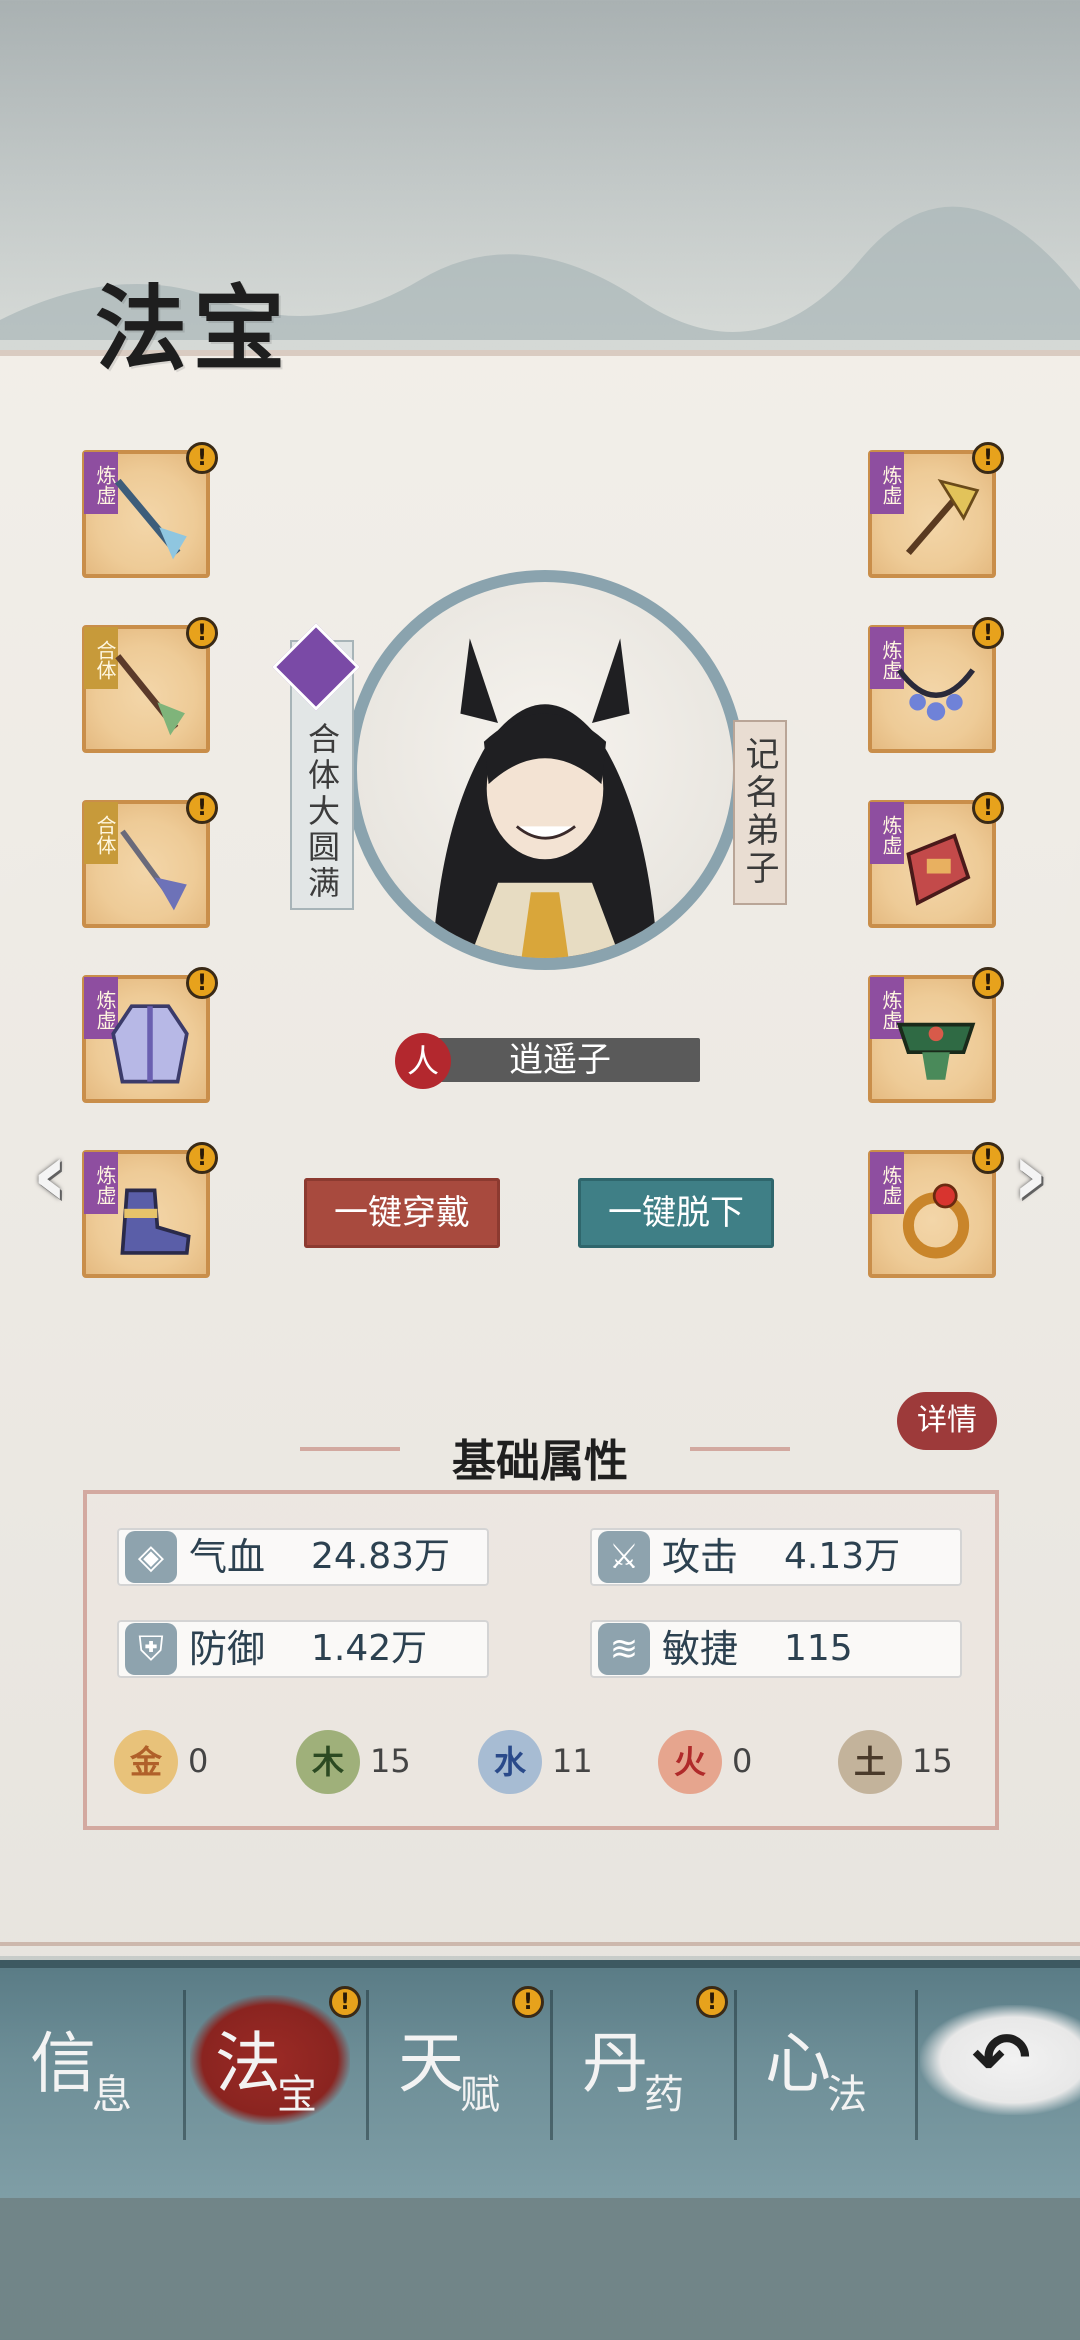  I want to click on page-title: 法宝, so click(193, 329).